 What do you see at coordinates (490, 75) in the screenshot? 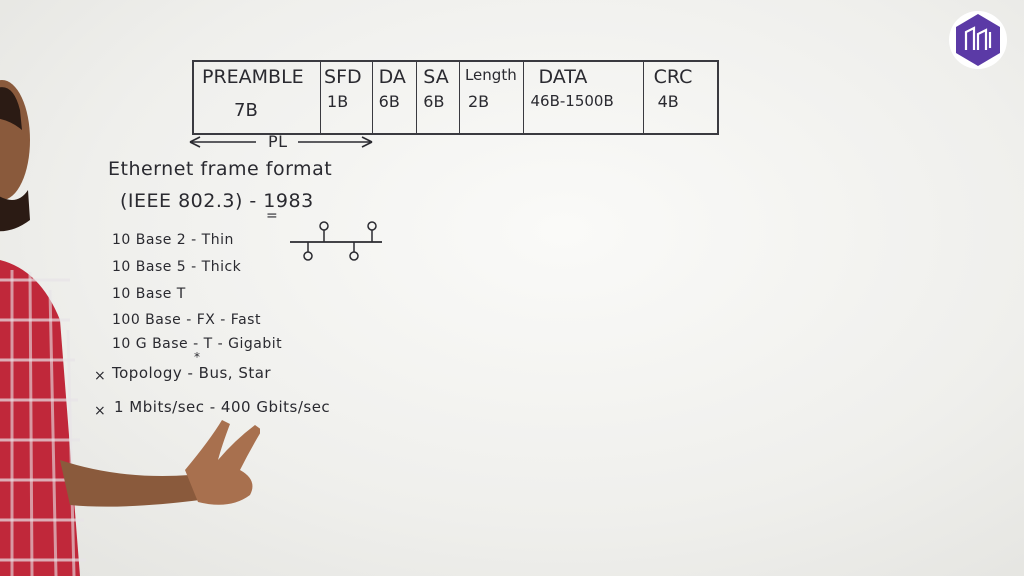
I see `field-name: Length` at bounding box center [490, 75].